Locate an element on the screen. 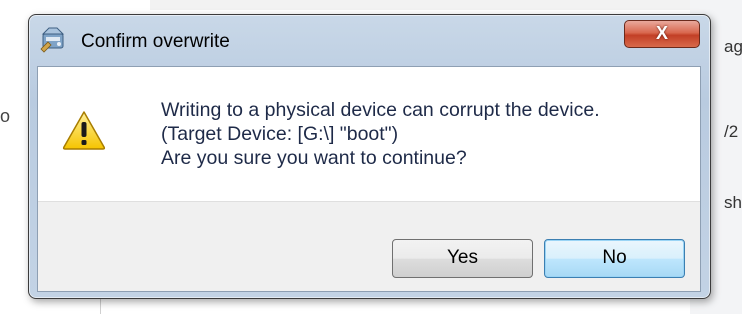 This screenshot has height=314, width=742. message-line: Are you sure you want to continue? is located at coordinates (314, 158).